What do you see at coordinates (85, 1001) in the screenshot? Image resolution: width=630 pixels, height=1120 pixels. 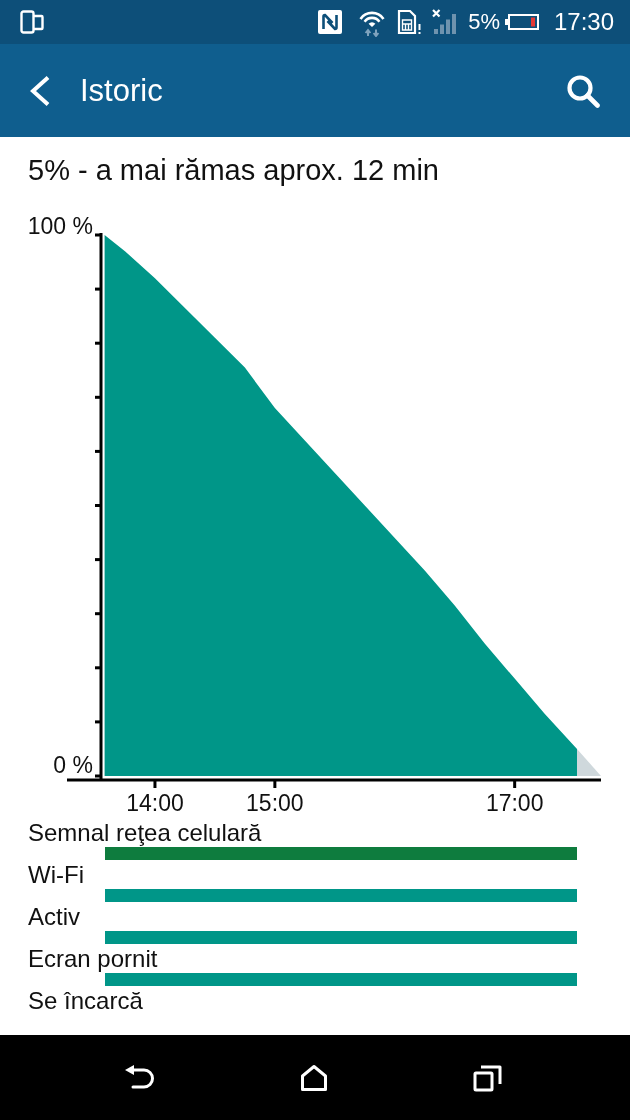 I see `activity-label: Se încarcă` at bounding box center [85, 1001].